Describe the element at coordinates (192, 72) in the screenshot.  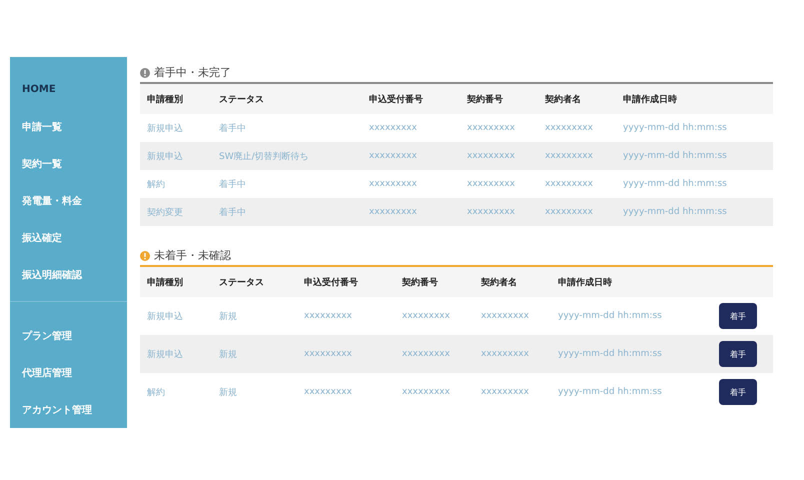
I see `section-title: 着手中・未完了` at that location.